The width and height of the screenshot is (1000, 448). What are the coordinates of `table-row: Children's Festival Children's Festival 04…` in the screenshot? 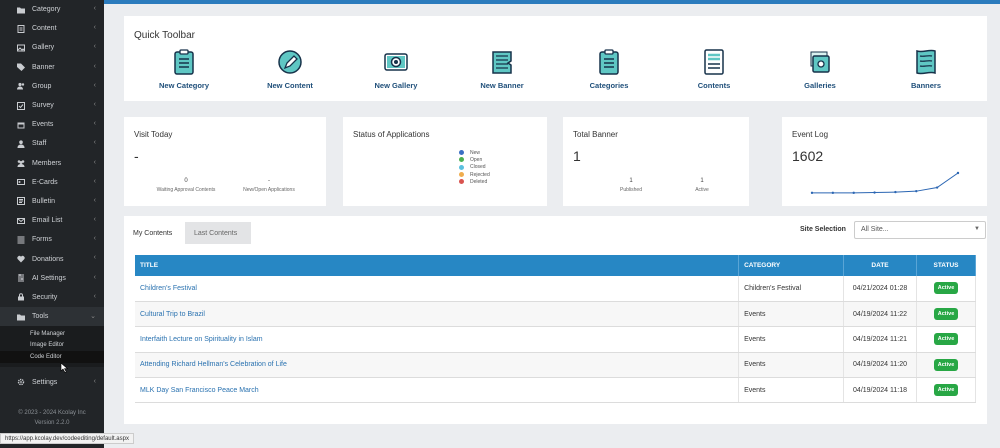 It's located at (555, 289).